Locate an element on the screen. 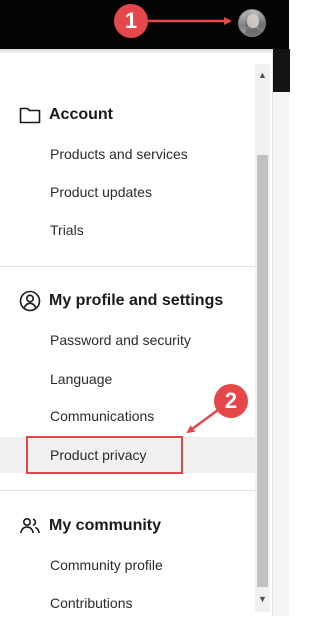 The width and height of the screenshot is (320, 621). section-community-title: My community is located at coordinates (105, 525).